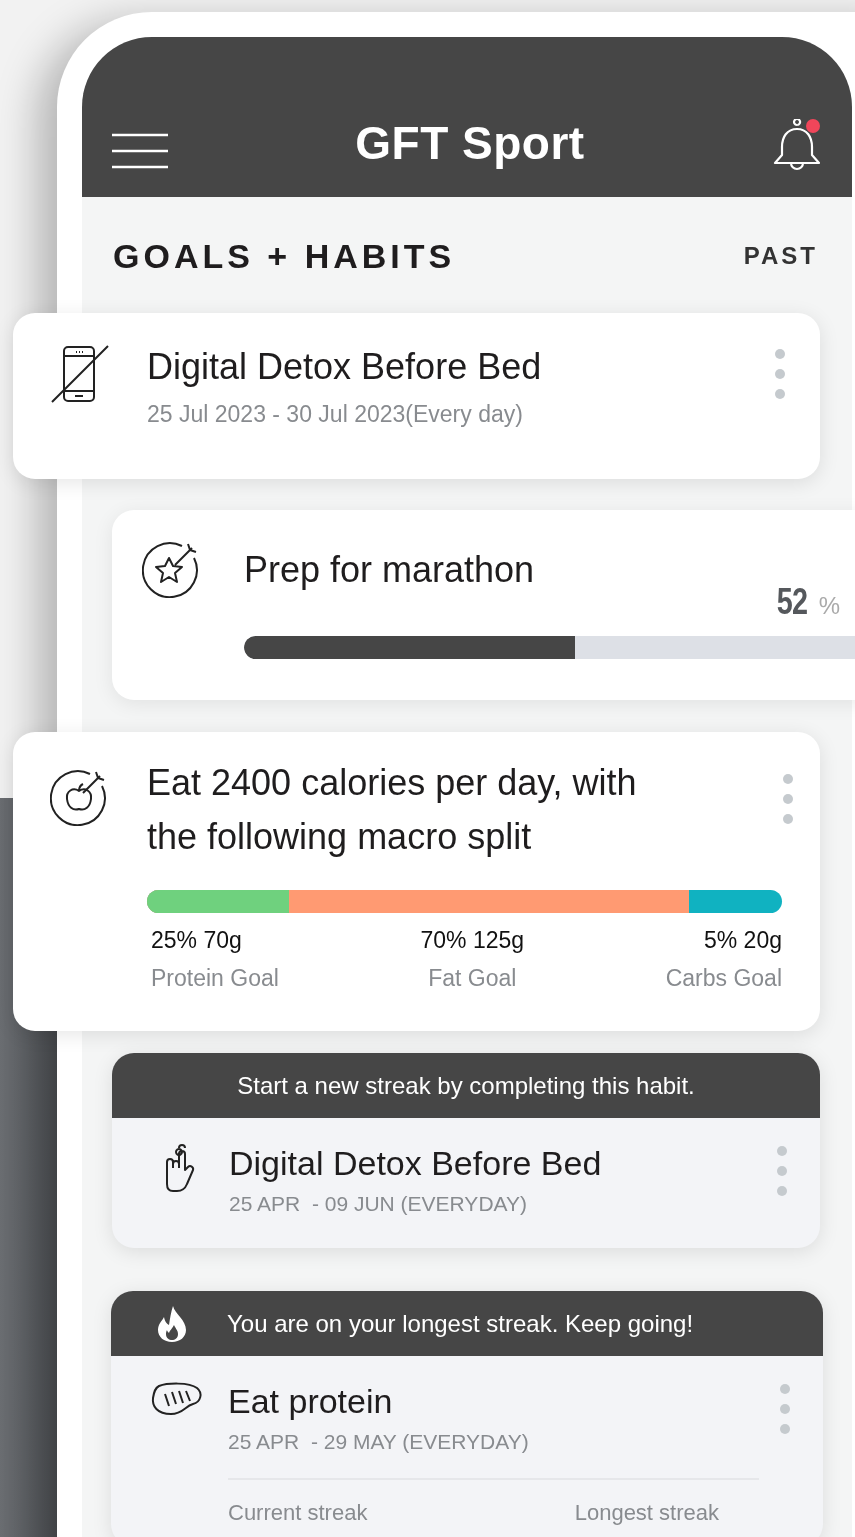  I want to click on macro-value: 5% 20g, so click(743, 940).